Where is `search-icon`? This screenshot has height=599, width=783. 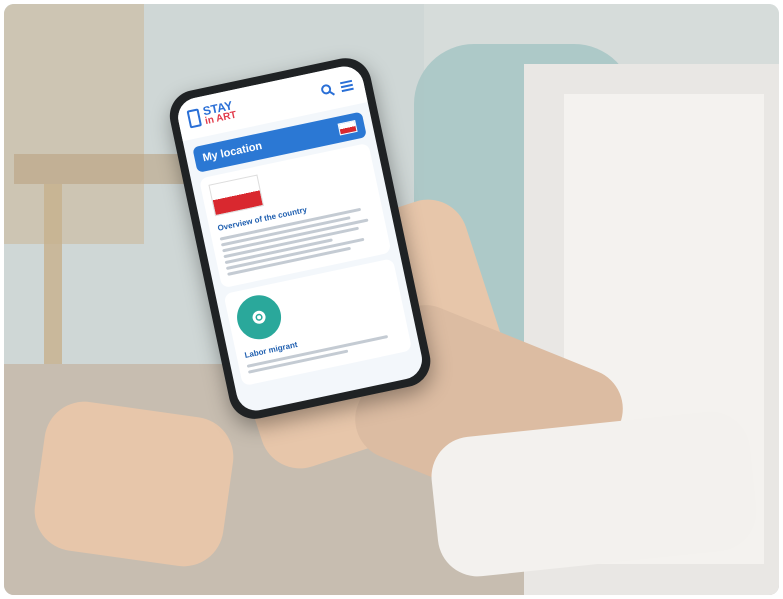 search-icon is located at coordinates (327, 90).